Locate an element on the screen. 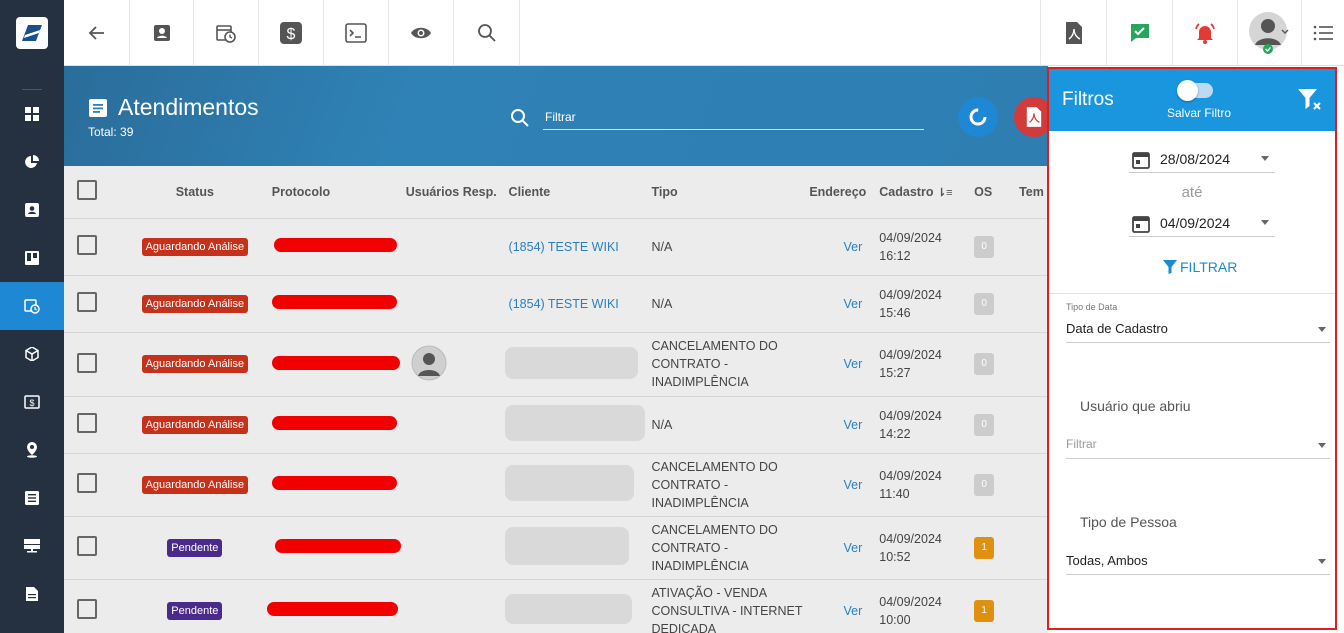  date-from-field: 28/08/2024 is located at coordinates (1202, 159).